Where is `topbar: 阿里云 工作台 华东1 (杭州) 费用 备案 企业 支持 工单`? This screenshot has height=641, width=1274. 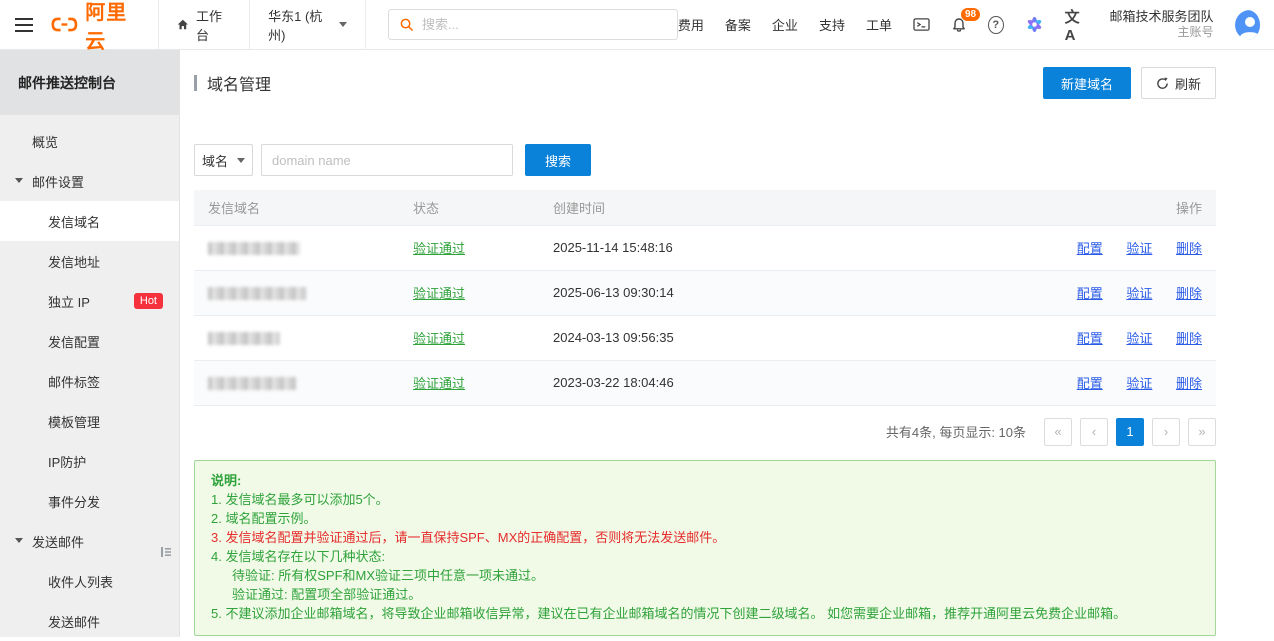 topbar: 阿里云 工作台 华东1 (杭州) 费用 备案 企业 支持 工单 is located at coordinates (637, 26).